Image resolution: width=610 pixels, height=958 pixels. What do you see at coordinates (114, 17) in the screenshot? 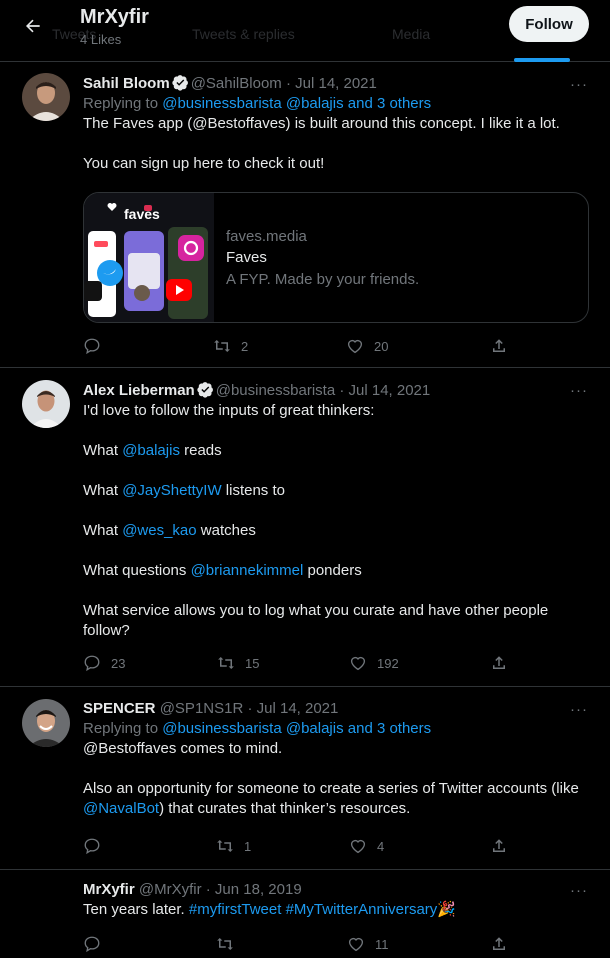
I see `page-title: MrXyfir` at bounding box center [114, 17].